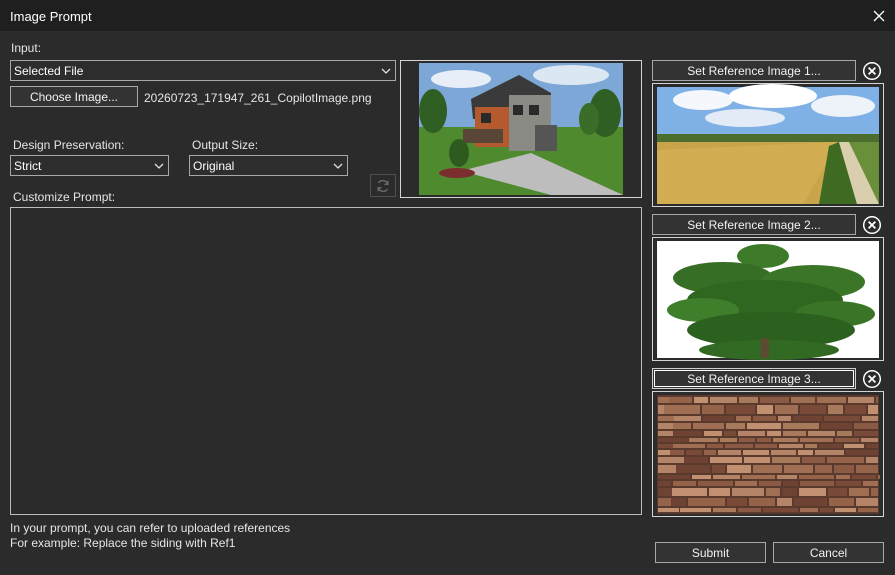 Image resolution: width=895 pixels, height=575 pixels. I want to click on stone-wall-thumbnail, so click(768, 454).